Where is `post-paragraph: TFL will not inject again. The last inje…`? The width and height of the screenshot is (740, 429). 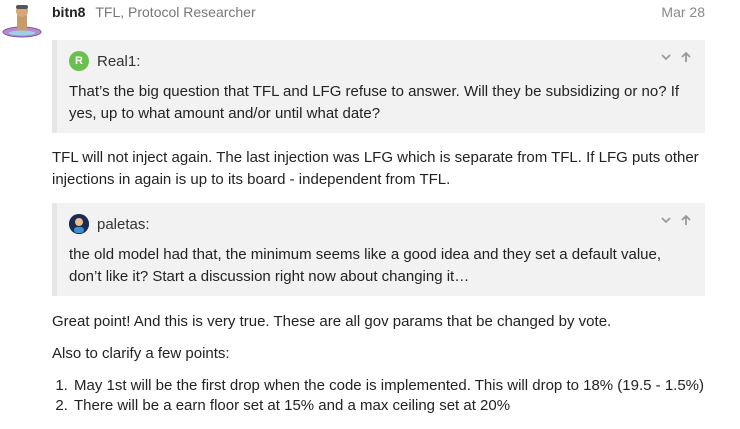 post-paragraph: TFL will not inject again. The last inje… is located at coordinates (375, 168).